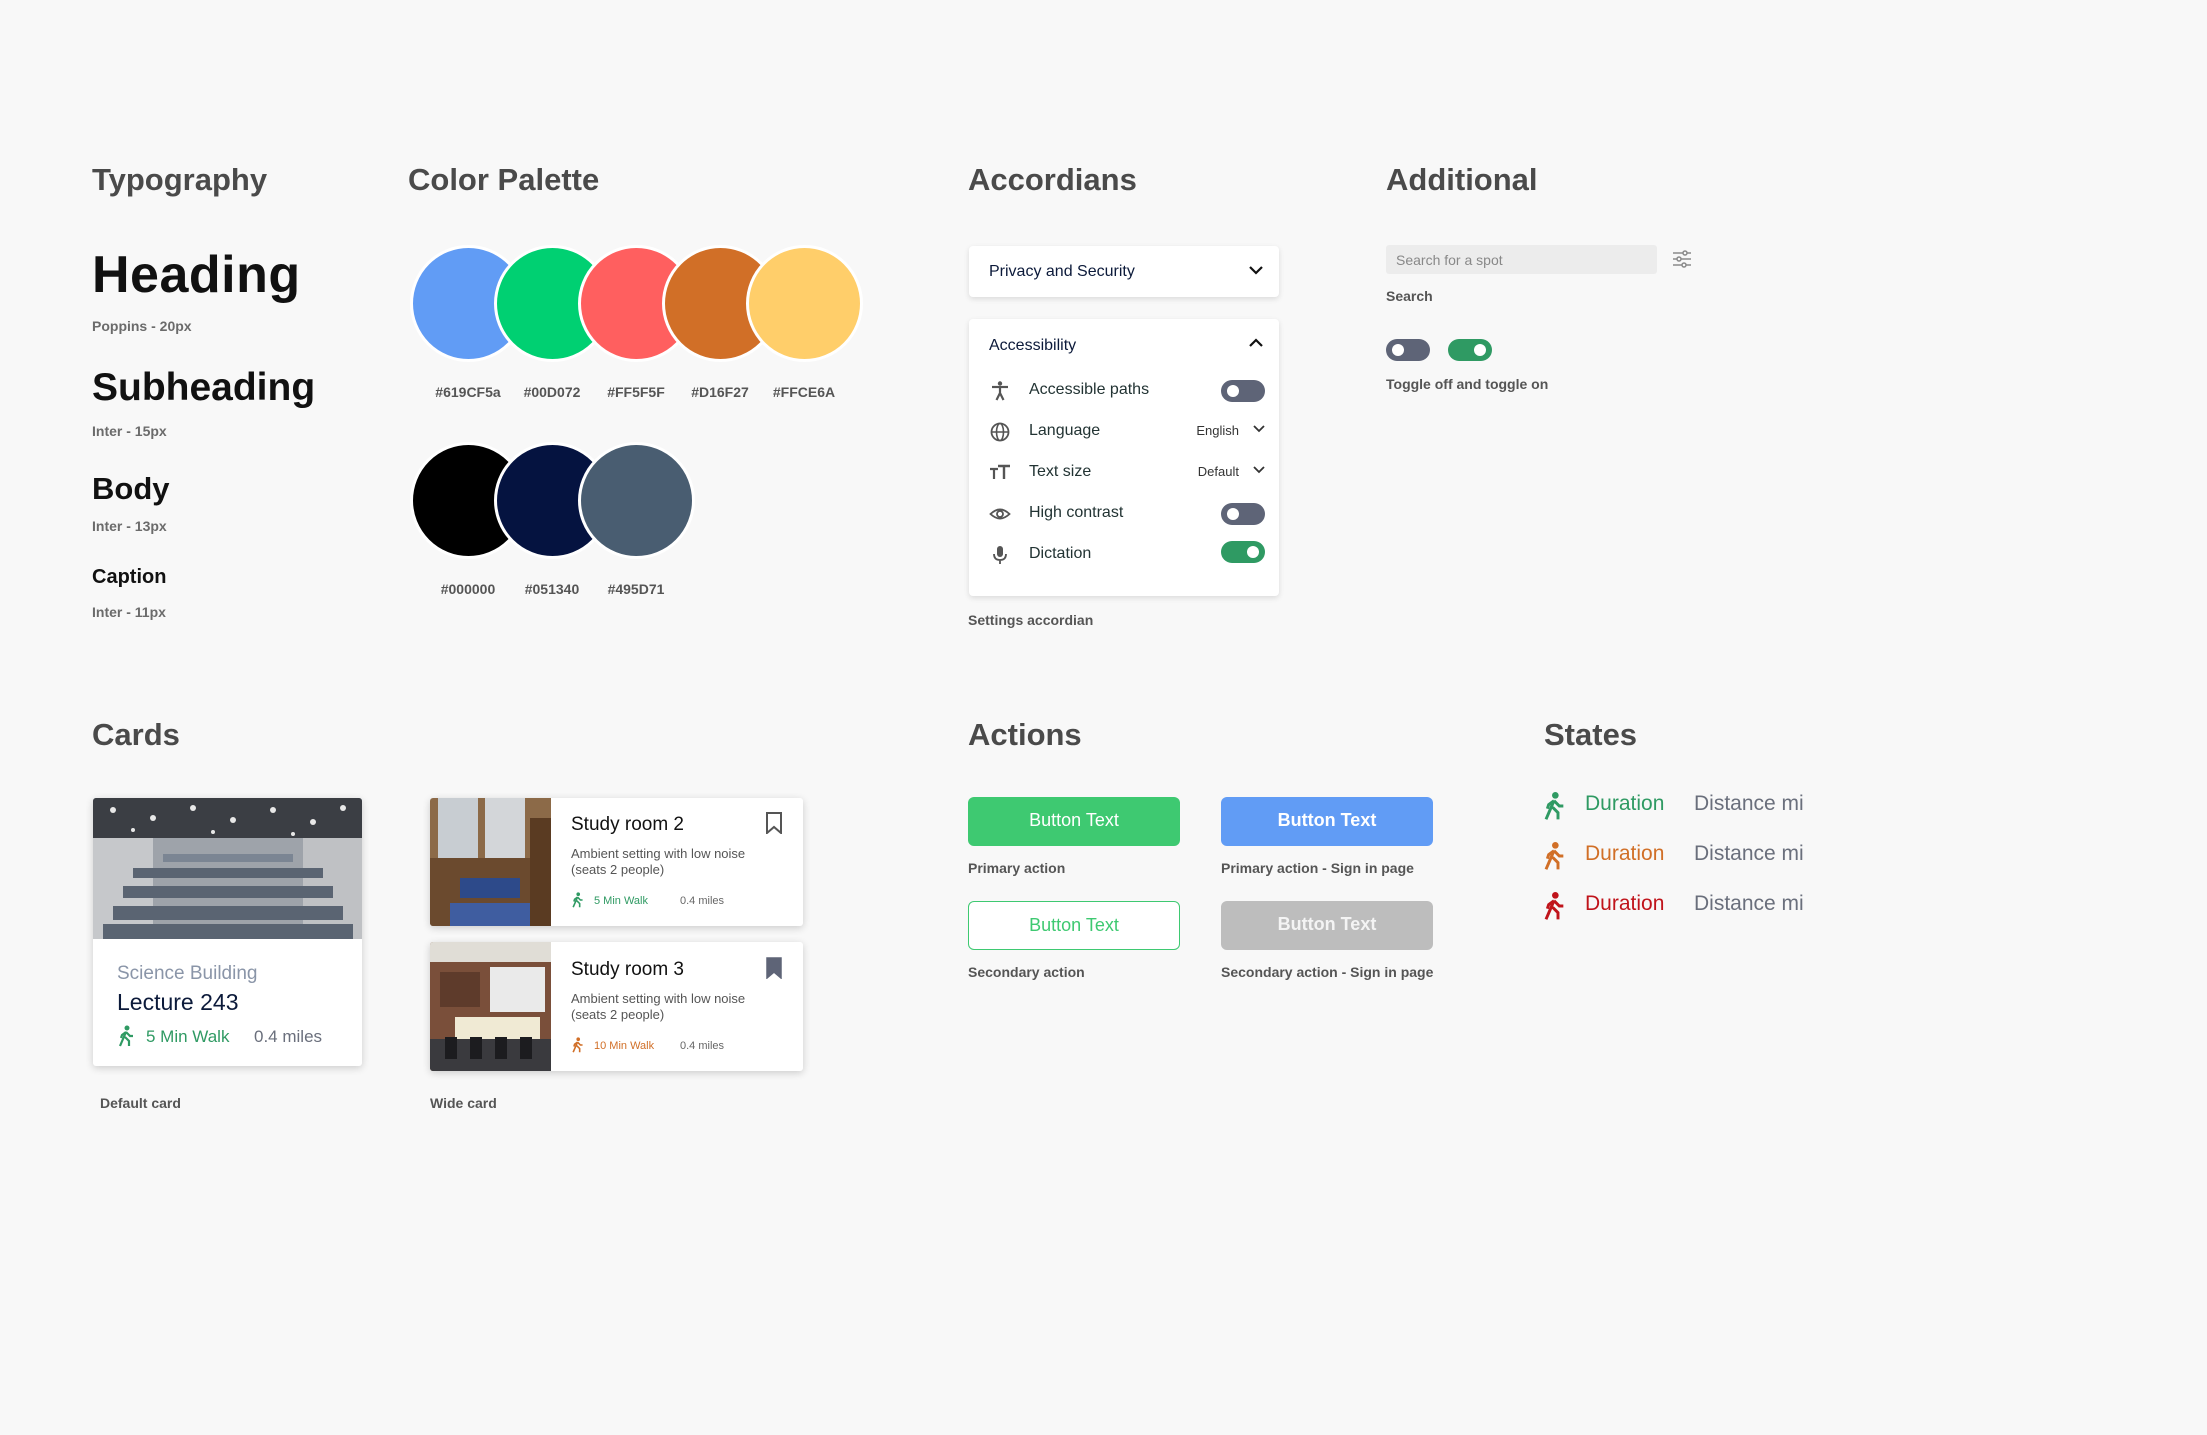 The height and width of the screenshot is (1435, 2207). I want to click on filter-icon, so click(1682, 259).